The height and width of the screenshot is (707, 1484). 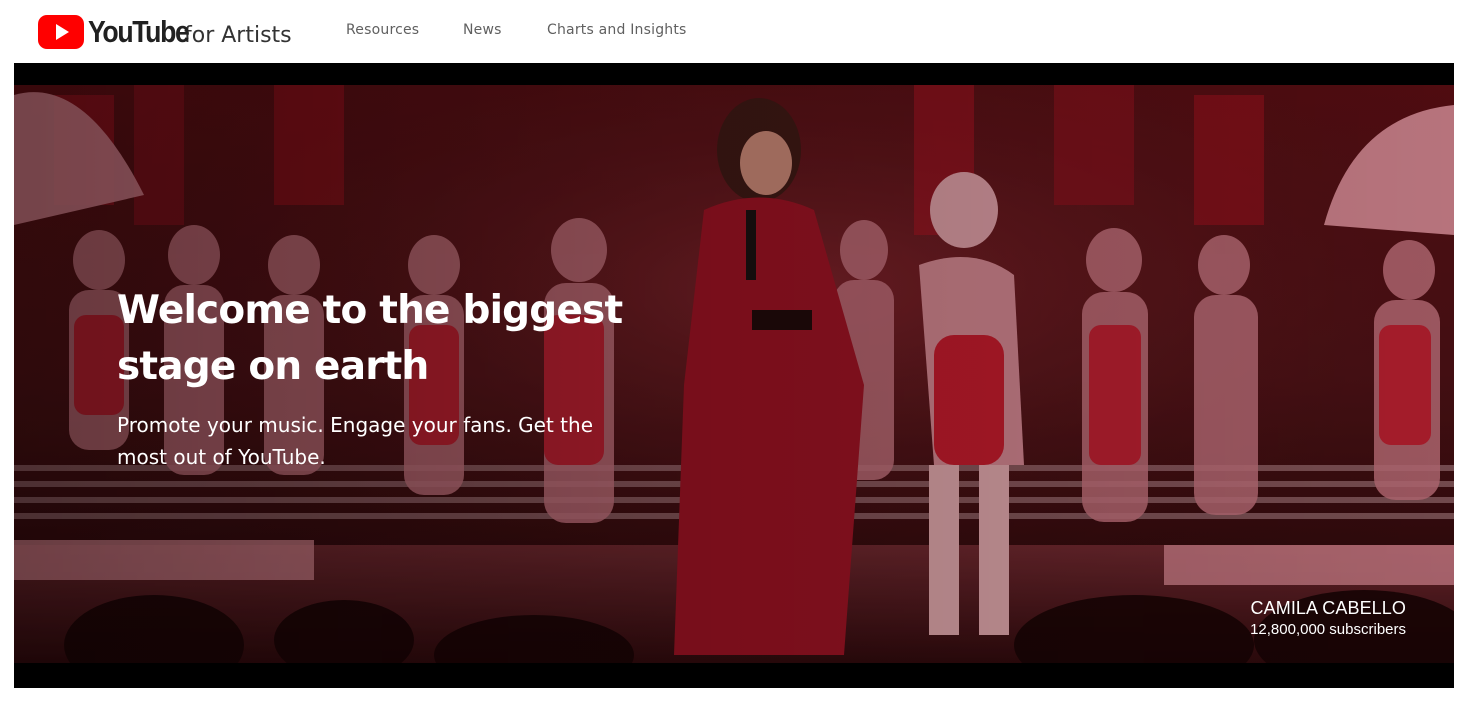 What do you see at coordinates (1328, 629) in the screenshot?
I see `subscriber-count: 12,800,000 subscribers` at bounding box center [1328, 629].